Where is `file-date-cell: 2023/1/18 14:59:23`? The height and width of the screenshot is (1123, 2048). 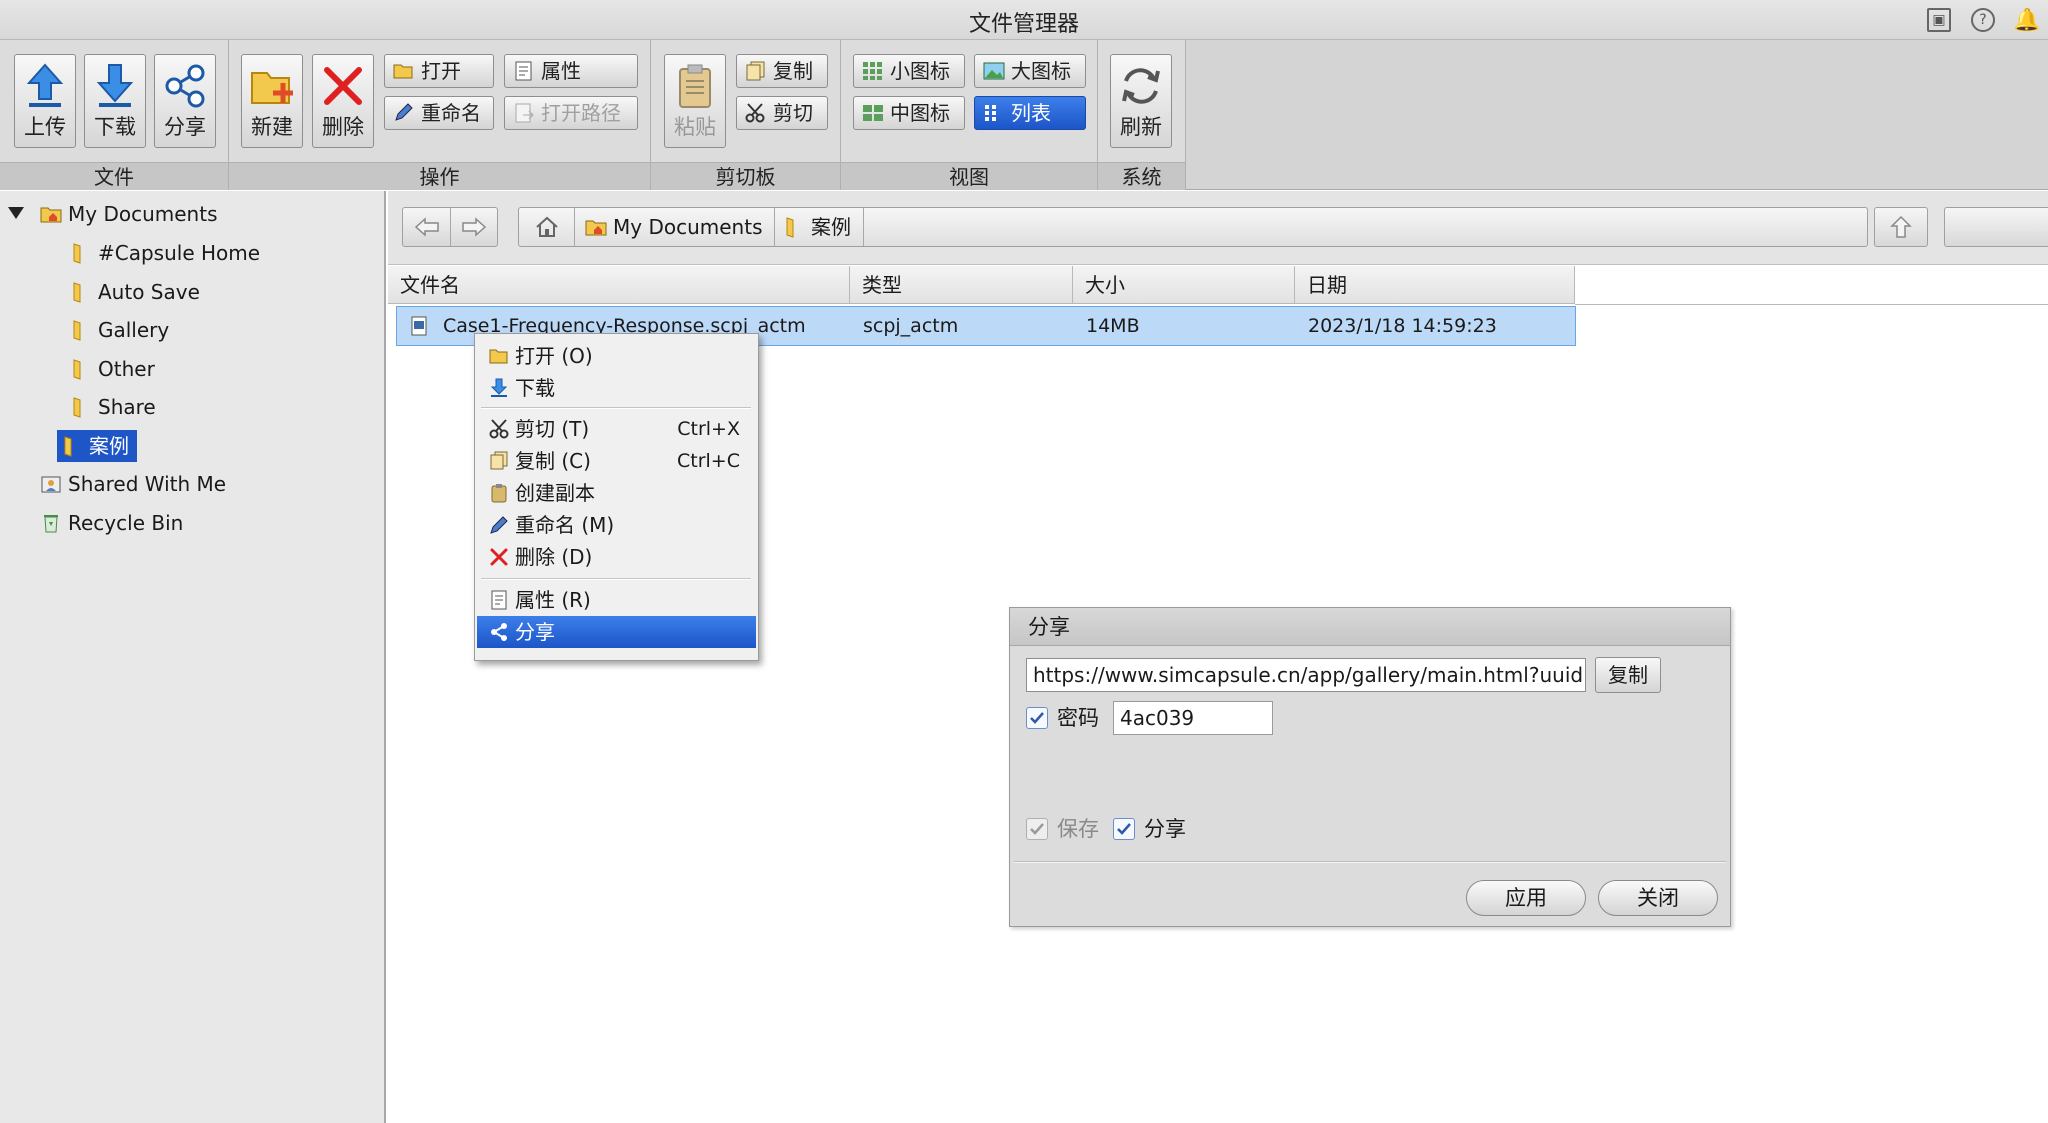 file-date-cell: 2023/1/18 14:59:23 is located at coordinates (1402, 326).